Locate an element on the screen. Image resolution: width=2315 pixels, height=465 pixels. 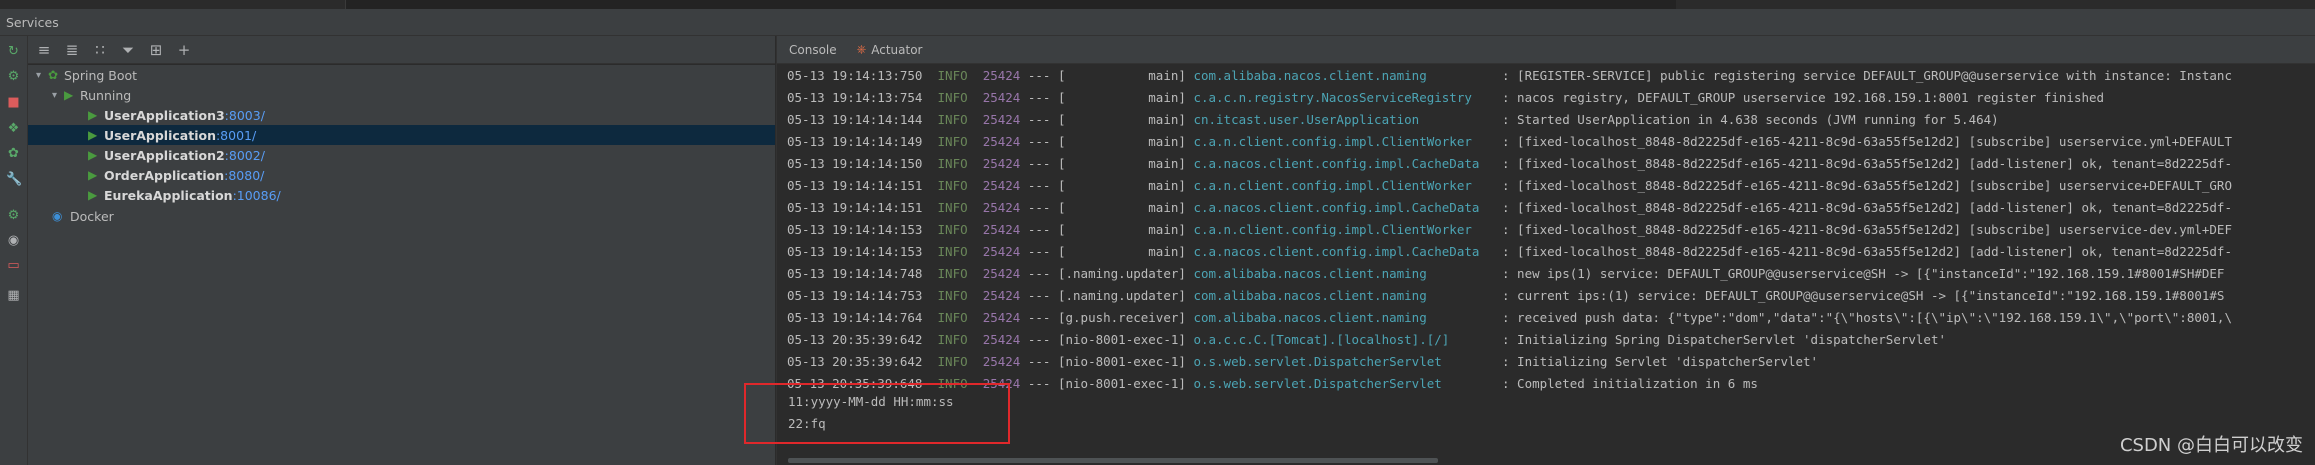
tab-actuator: ⎈ Actuator is located at coordinates (890, 49).